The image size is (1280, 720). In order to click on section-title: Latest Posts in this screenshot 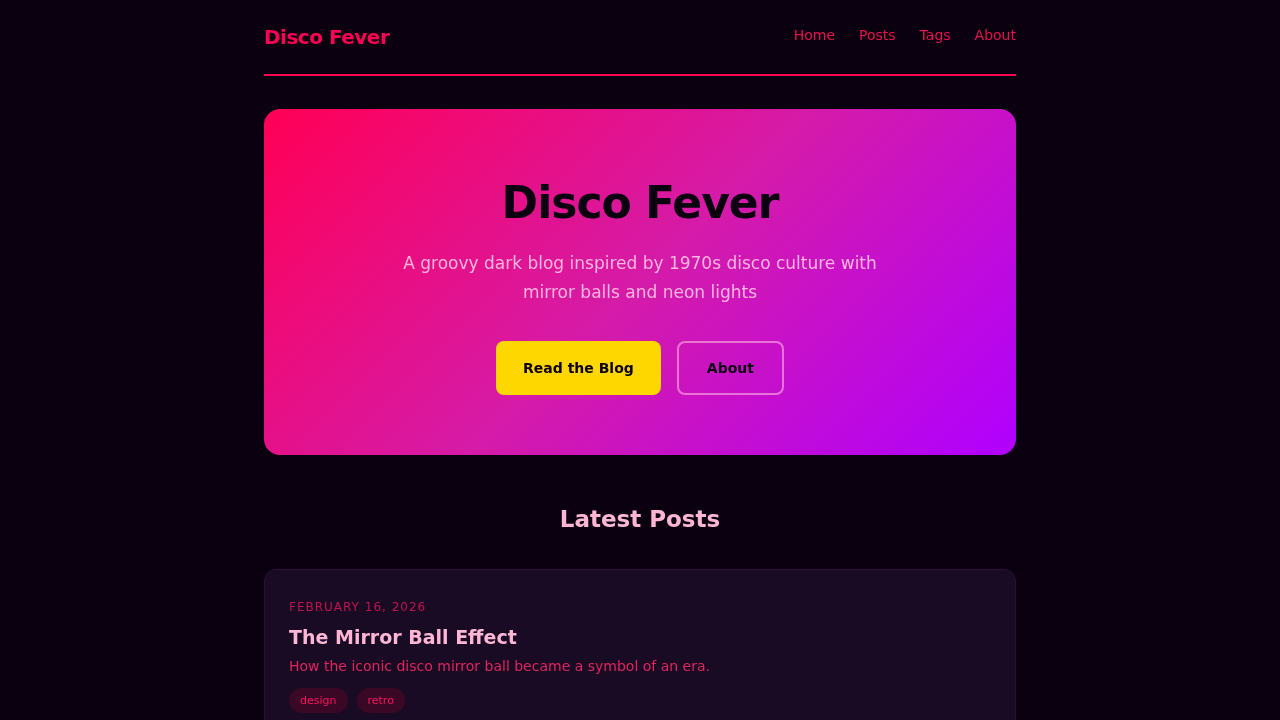, I will do `click(640, 519)`.